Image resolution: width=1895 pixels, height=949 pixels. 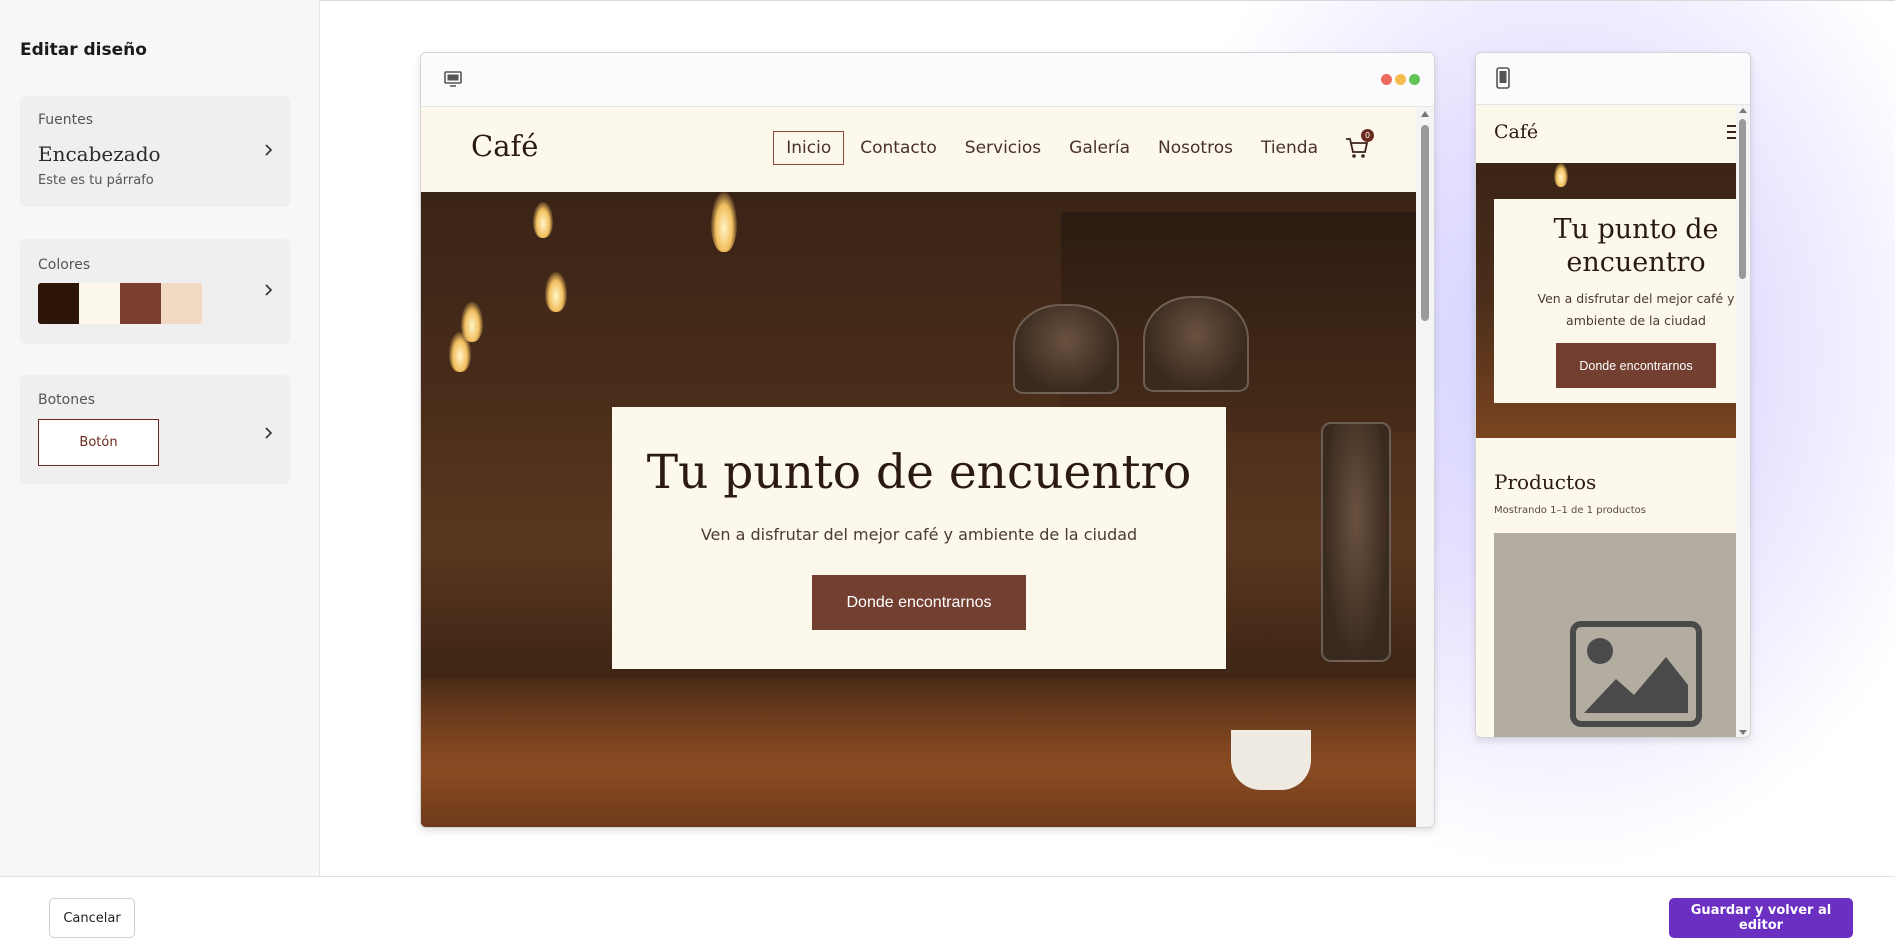 I want to click on button-style-preview: Botón, so click(x=98, y=442).